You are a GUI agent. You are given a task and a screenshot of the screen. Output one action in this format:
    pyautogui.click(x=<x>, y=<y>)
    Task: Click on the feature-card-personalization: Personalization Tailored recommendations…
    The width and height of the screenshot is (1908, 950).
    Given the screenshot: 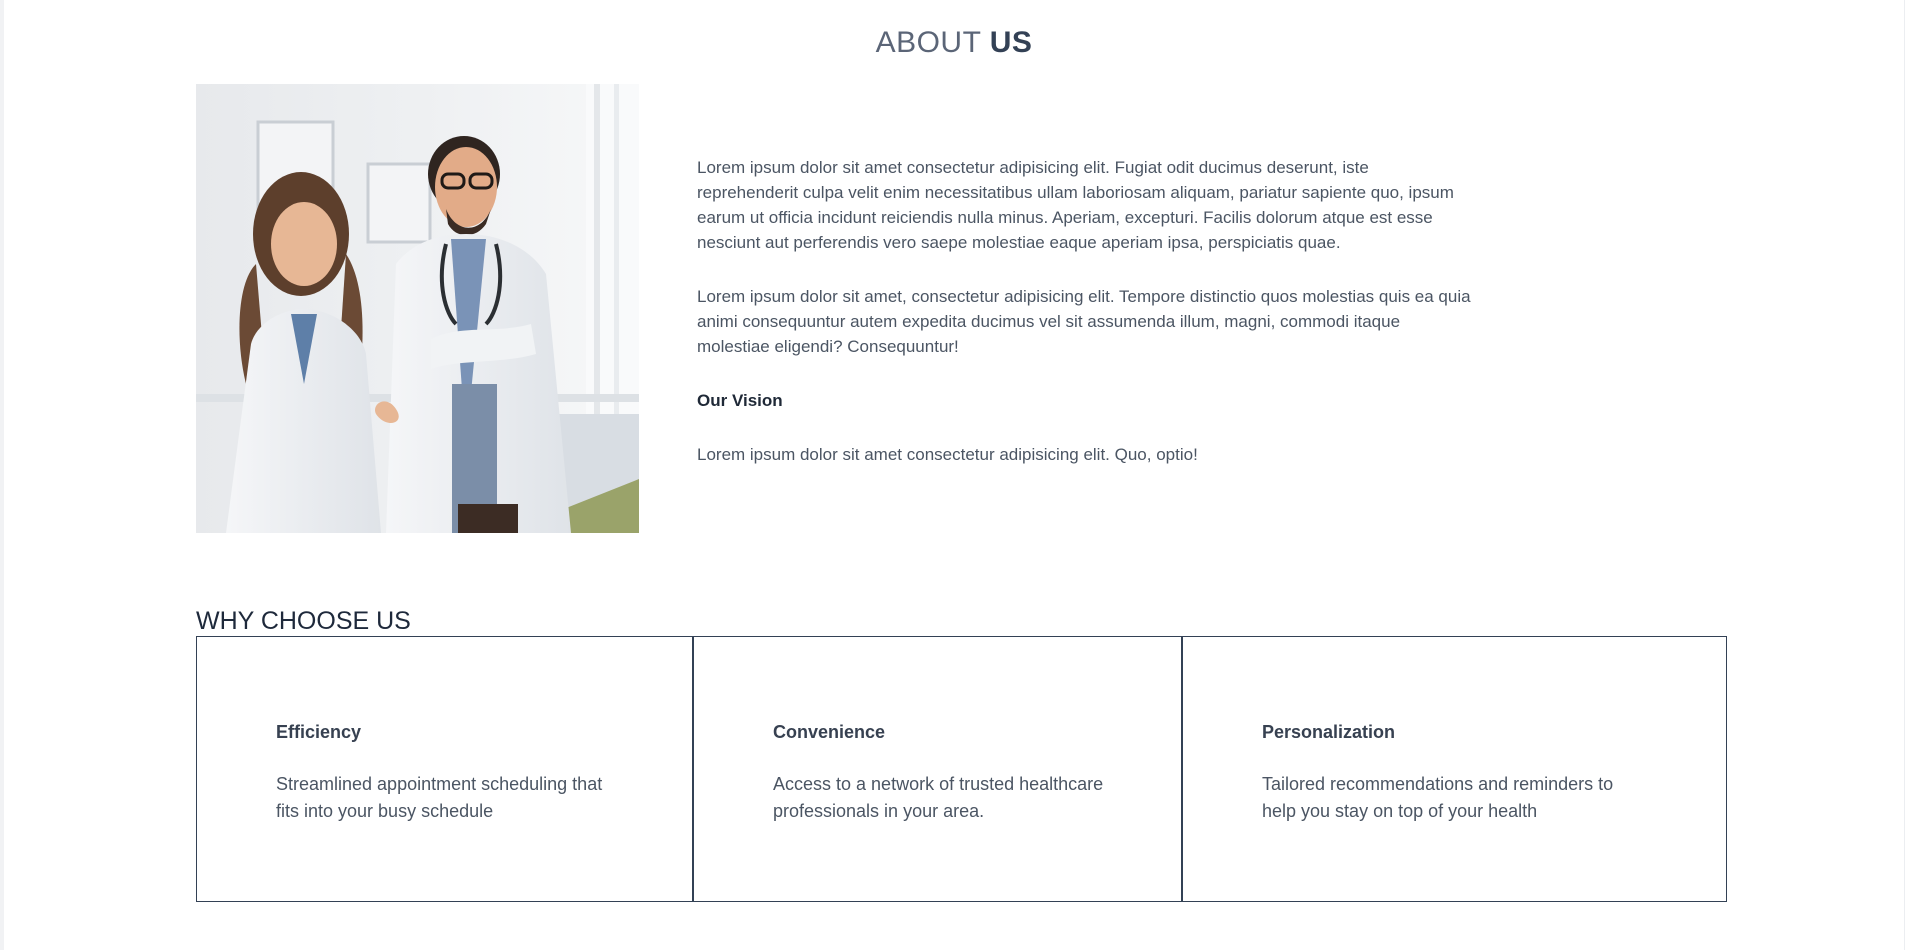 What is the action you would take?
    pyautogui.click(x=1453, y=769)
    